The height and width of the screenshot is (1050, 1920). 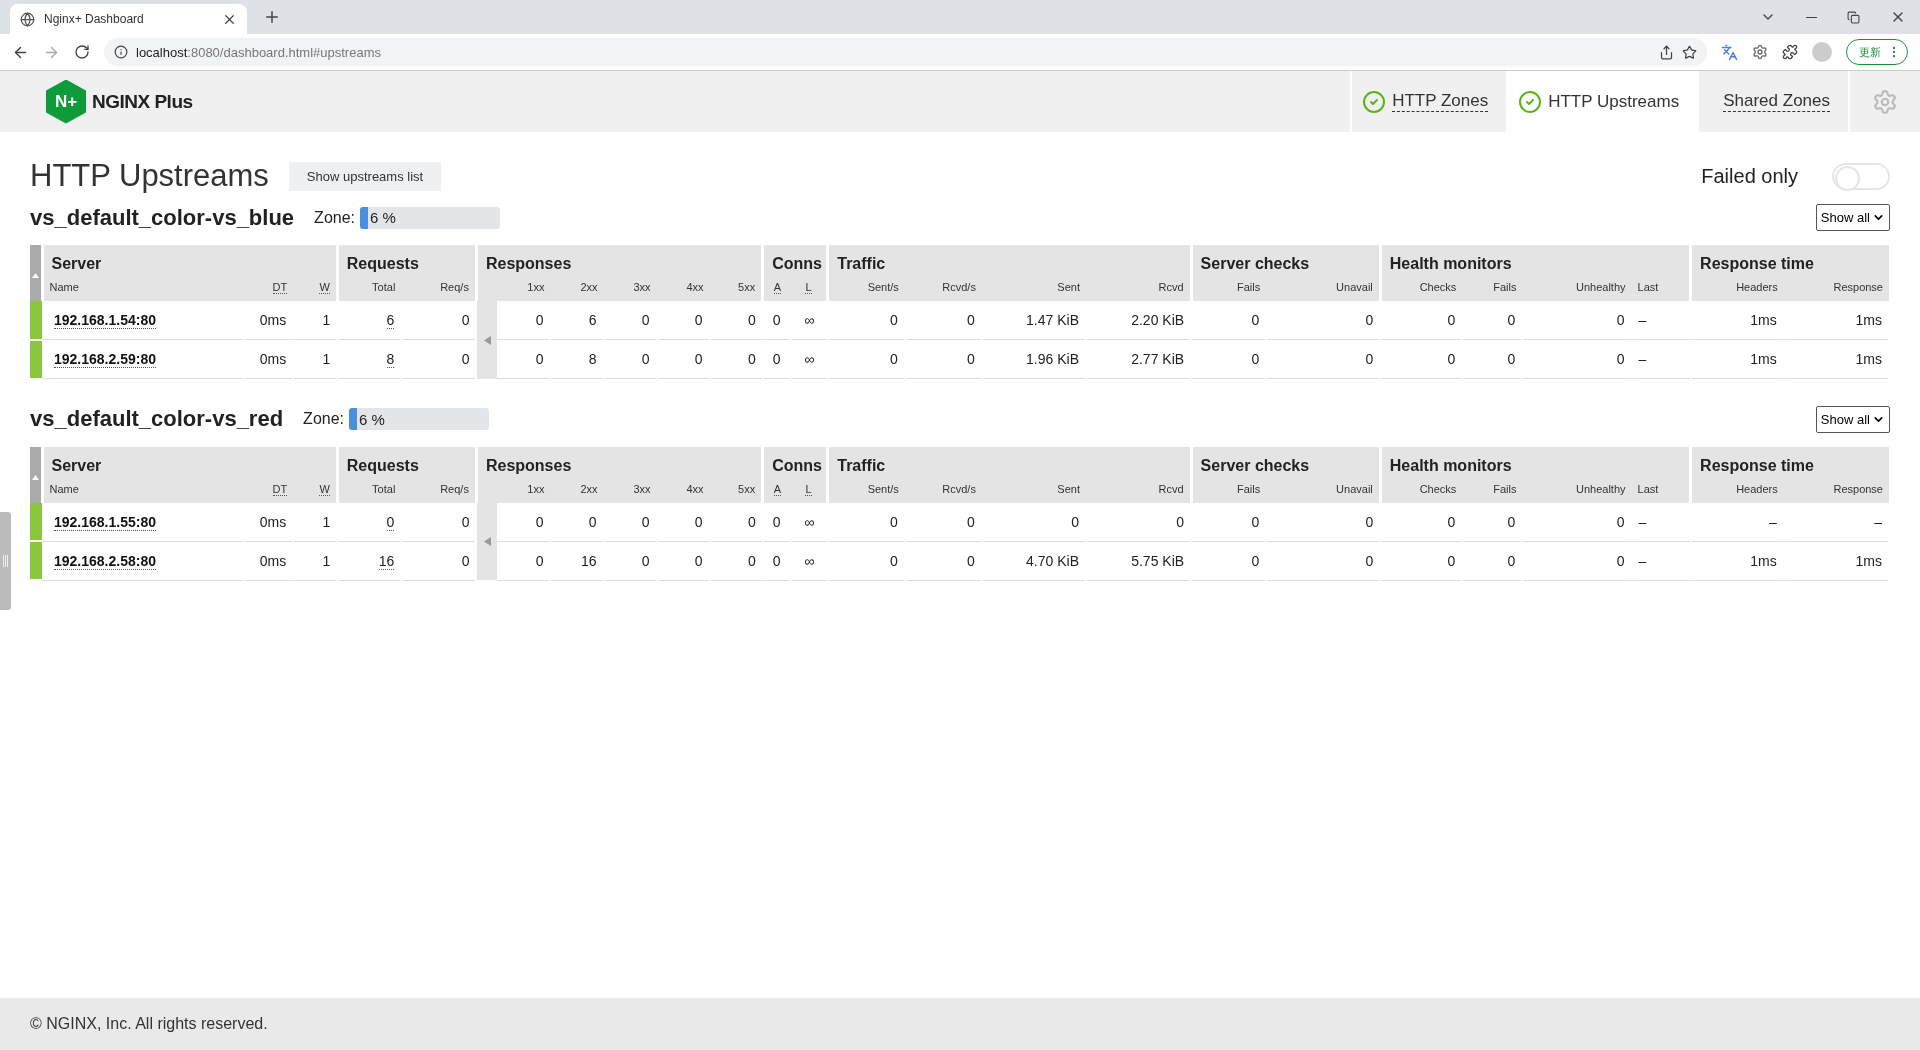 I want to click on server-name-link: 192.168.2.59:80, so click(x=105, y=359).